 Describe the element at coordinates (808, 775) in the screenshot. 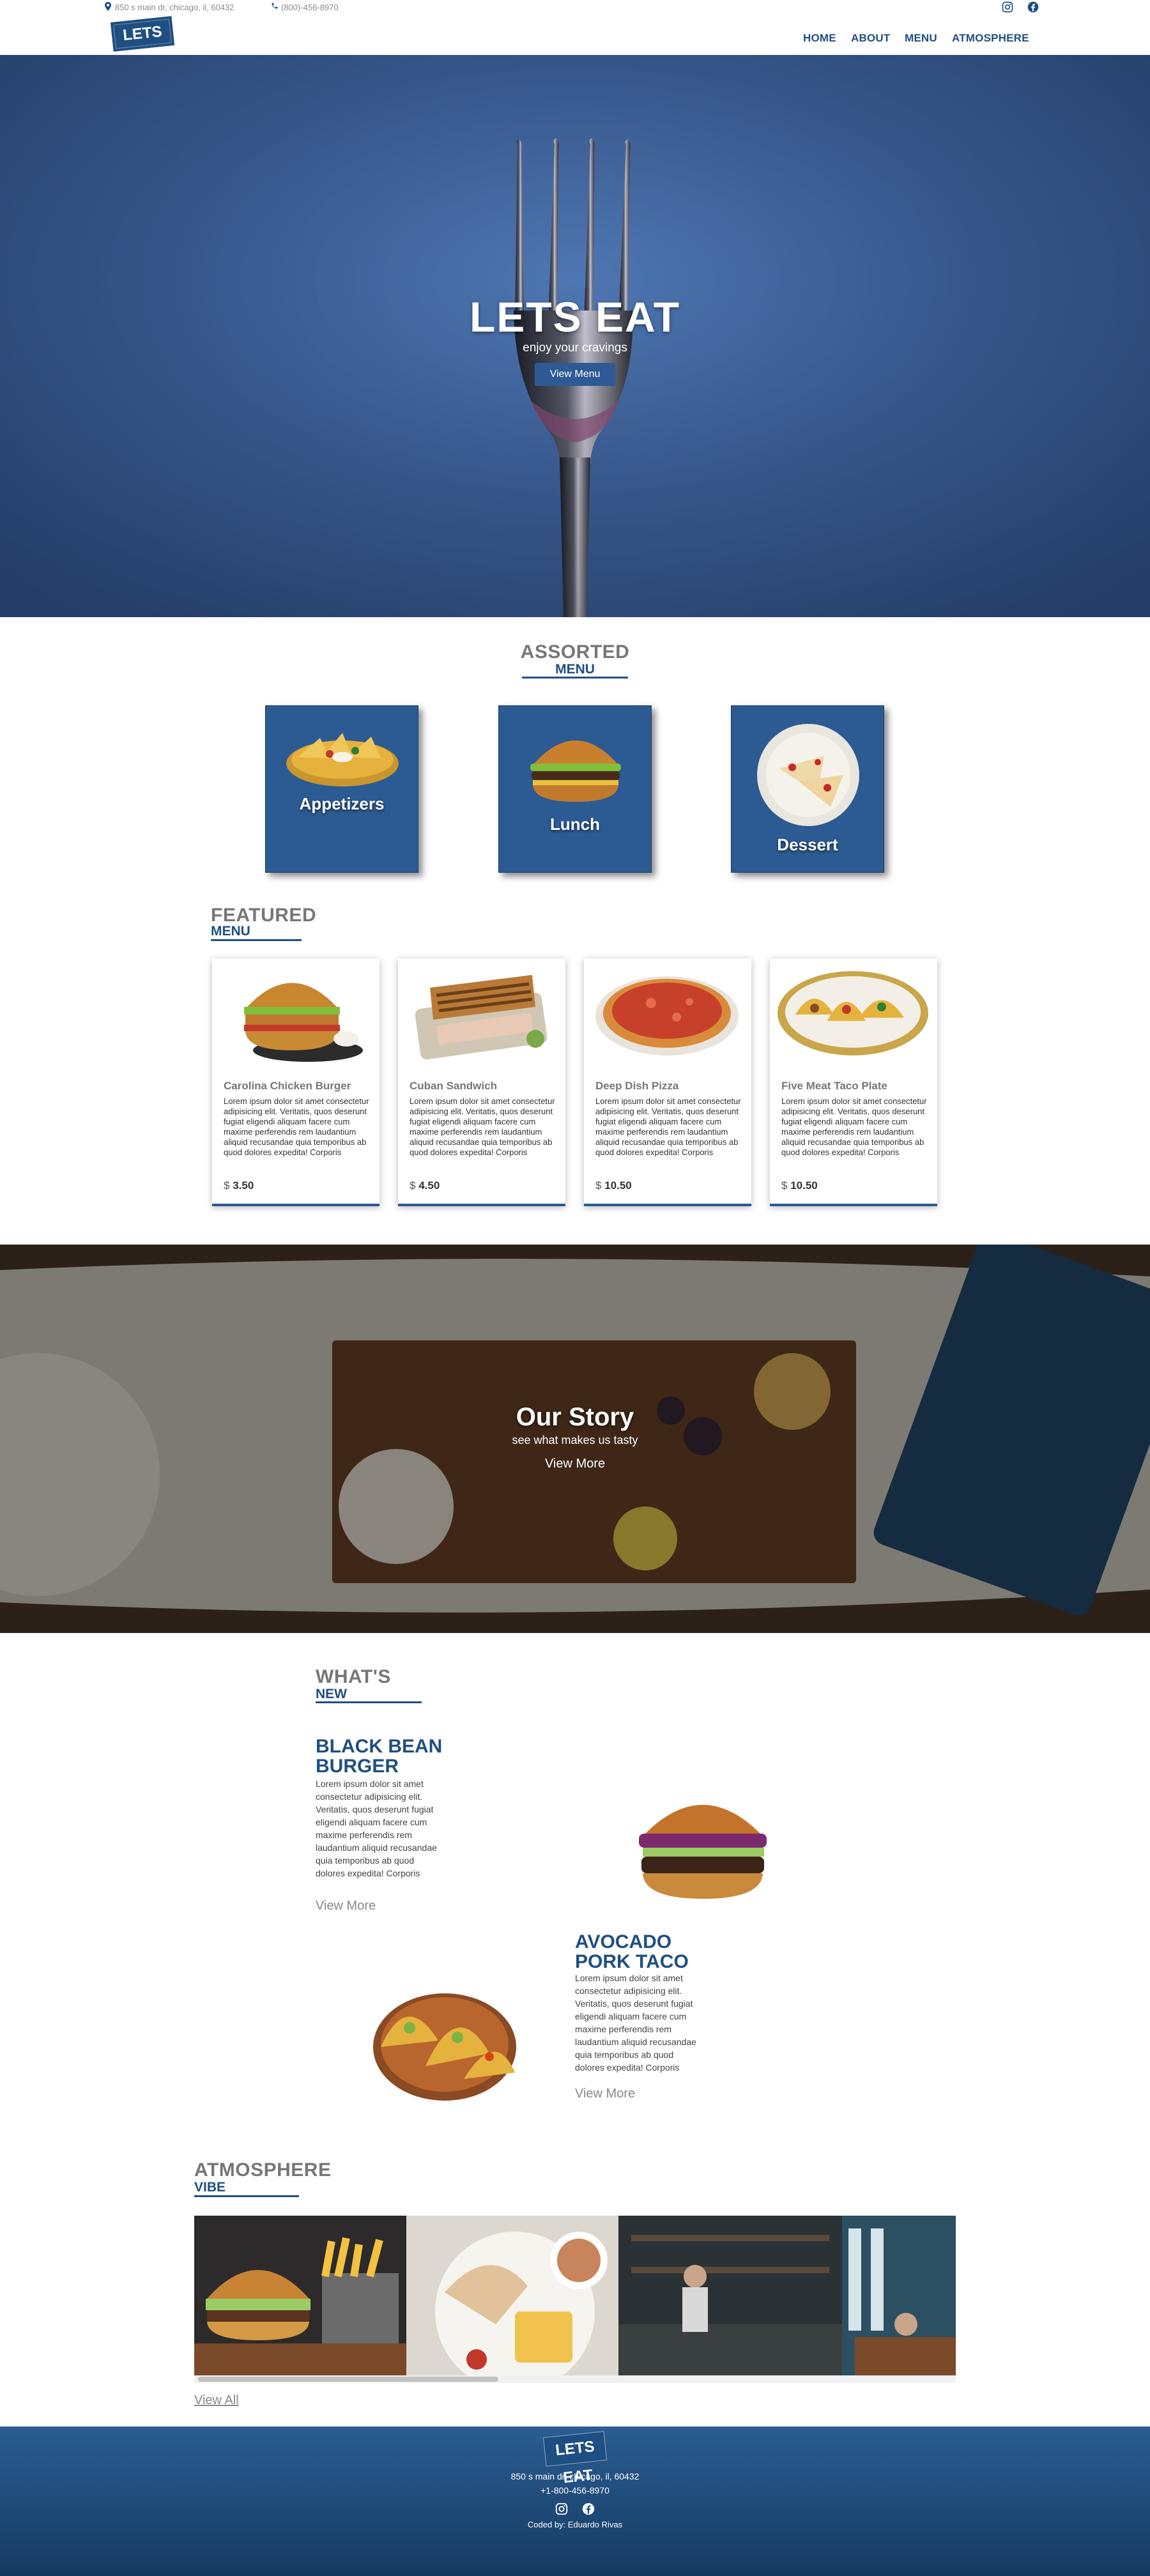

I see `dessert-plate-image` at that location.